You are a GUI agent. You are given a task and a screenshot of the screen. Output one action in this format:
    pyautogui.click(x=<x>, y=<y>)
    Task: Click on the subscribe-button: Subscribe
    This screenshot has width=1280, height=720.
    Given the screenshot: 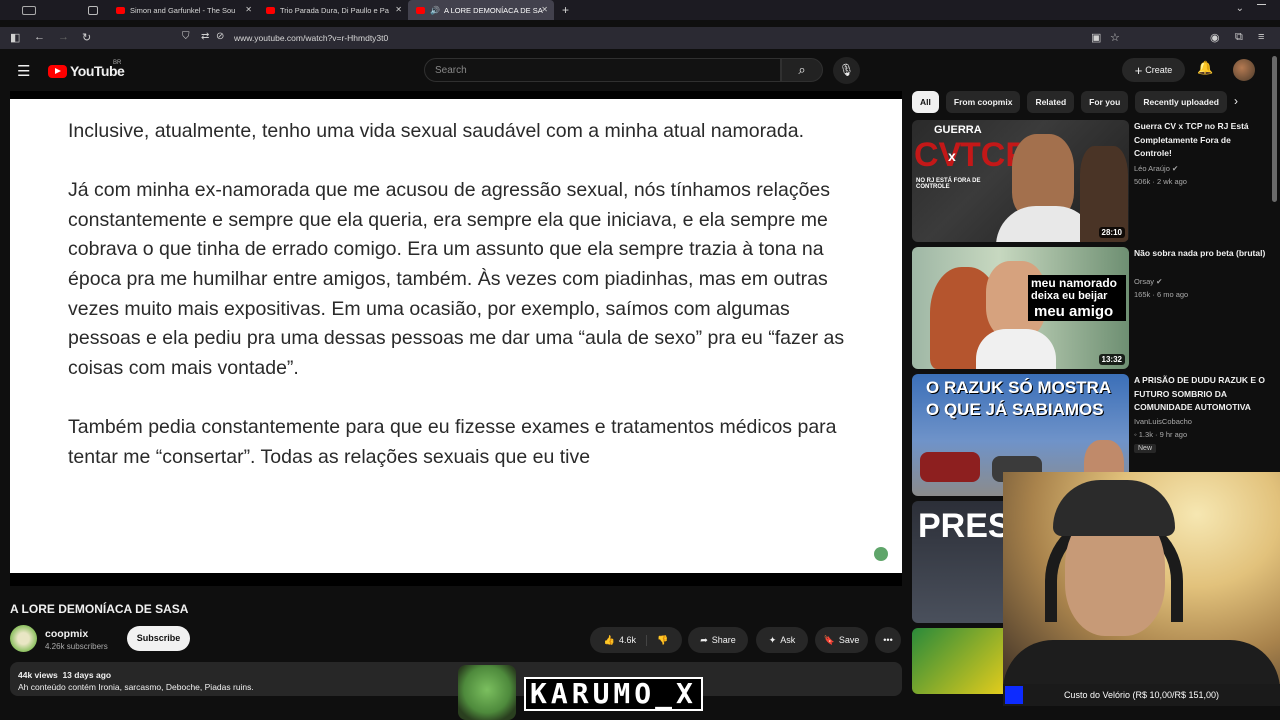 What is the action you would take?
    pyautogui.click(x=158, y=638)
    